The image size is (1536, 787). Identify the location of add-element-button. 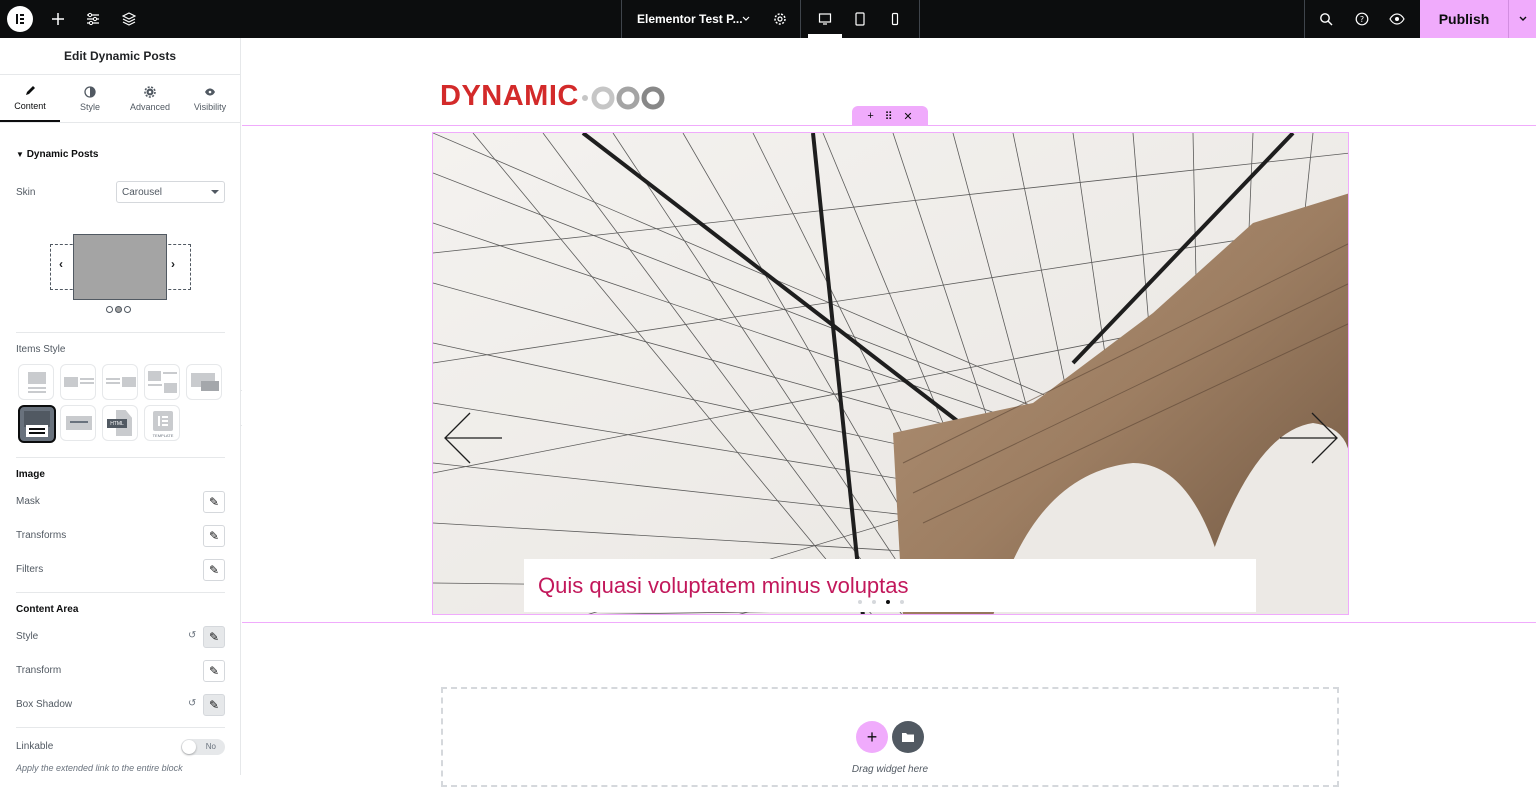
(58, 19).